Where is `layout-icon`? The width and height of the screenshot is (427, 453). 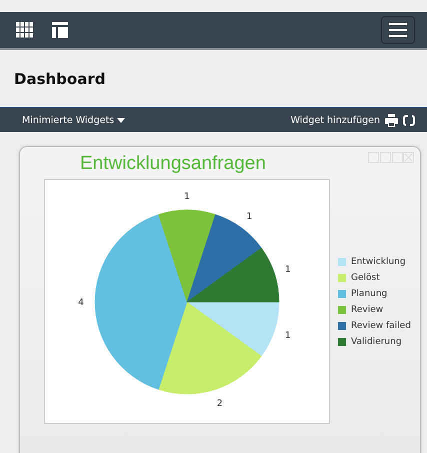
layout-icon is located at coordinates (60, 30).